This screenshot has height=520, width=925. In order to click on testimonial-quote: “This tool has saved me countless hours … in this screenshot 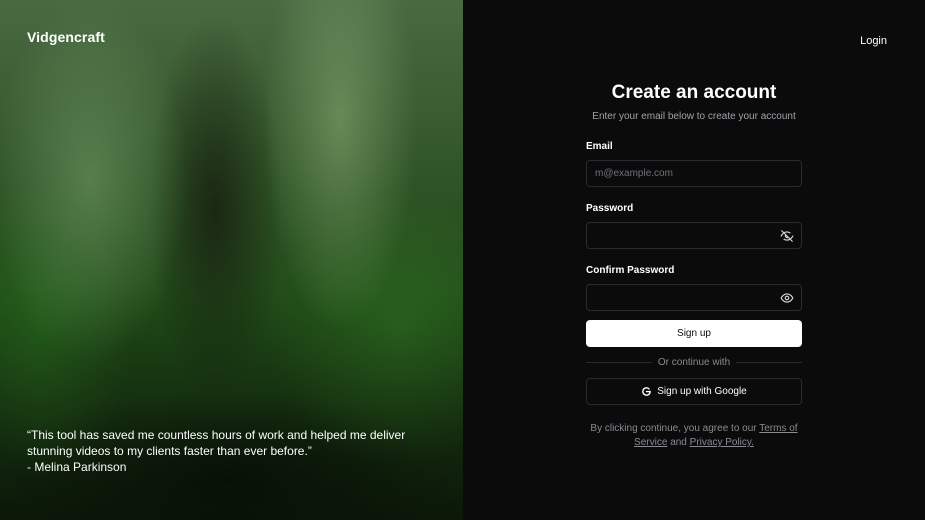, I will do `click(216, 443)`.